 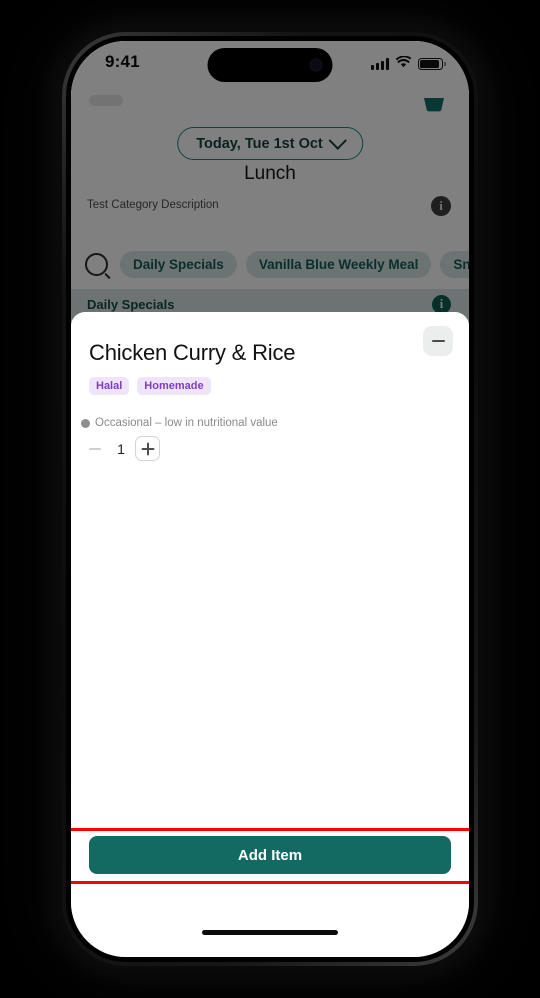 I want to click on minimize-icon, so click(x=438, y=341).